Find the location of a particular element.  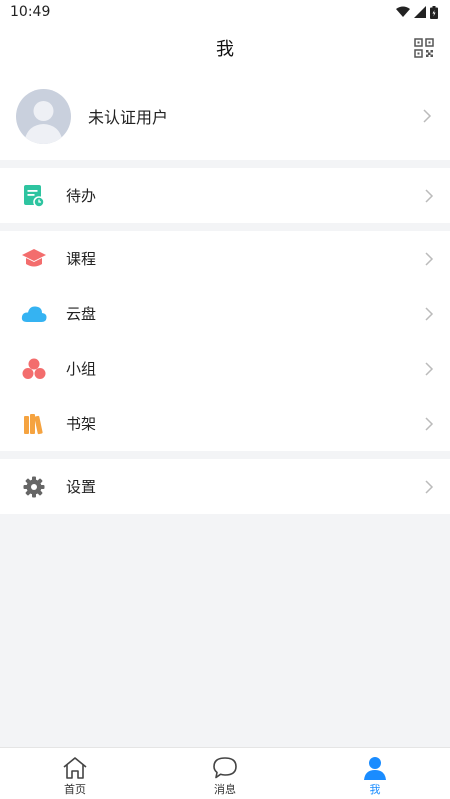

menu-item-todo: 待办 is located at coordinates (225, 195).